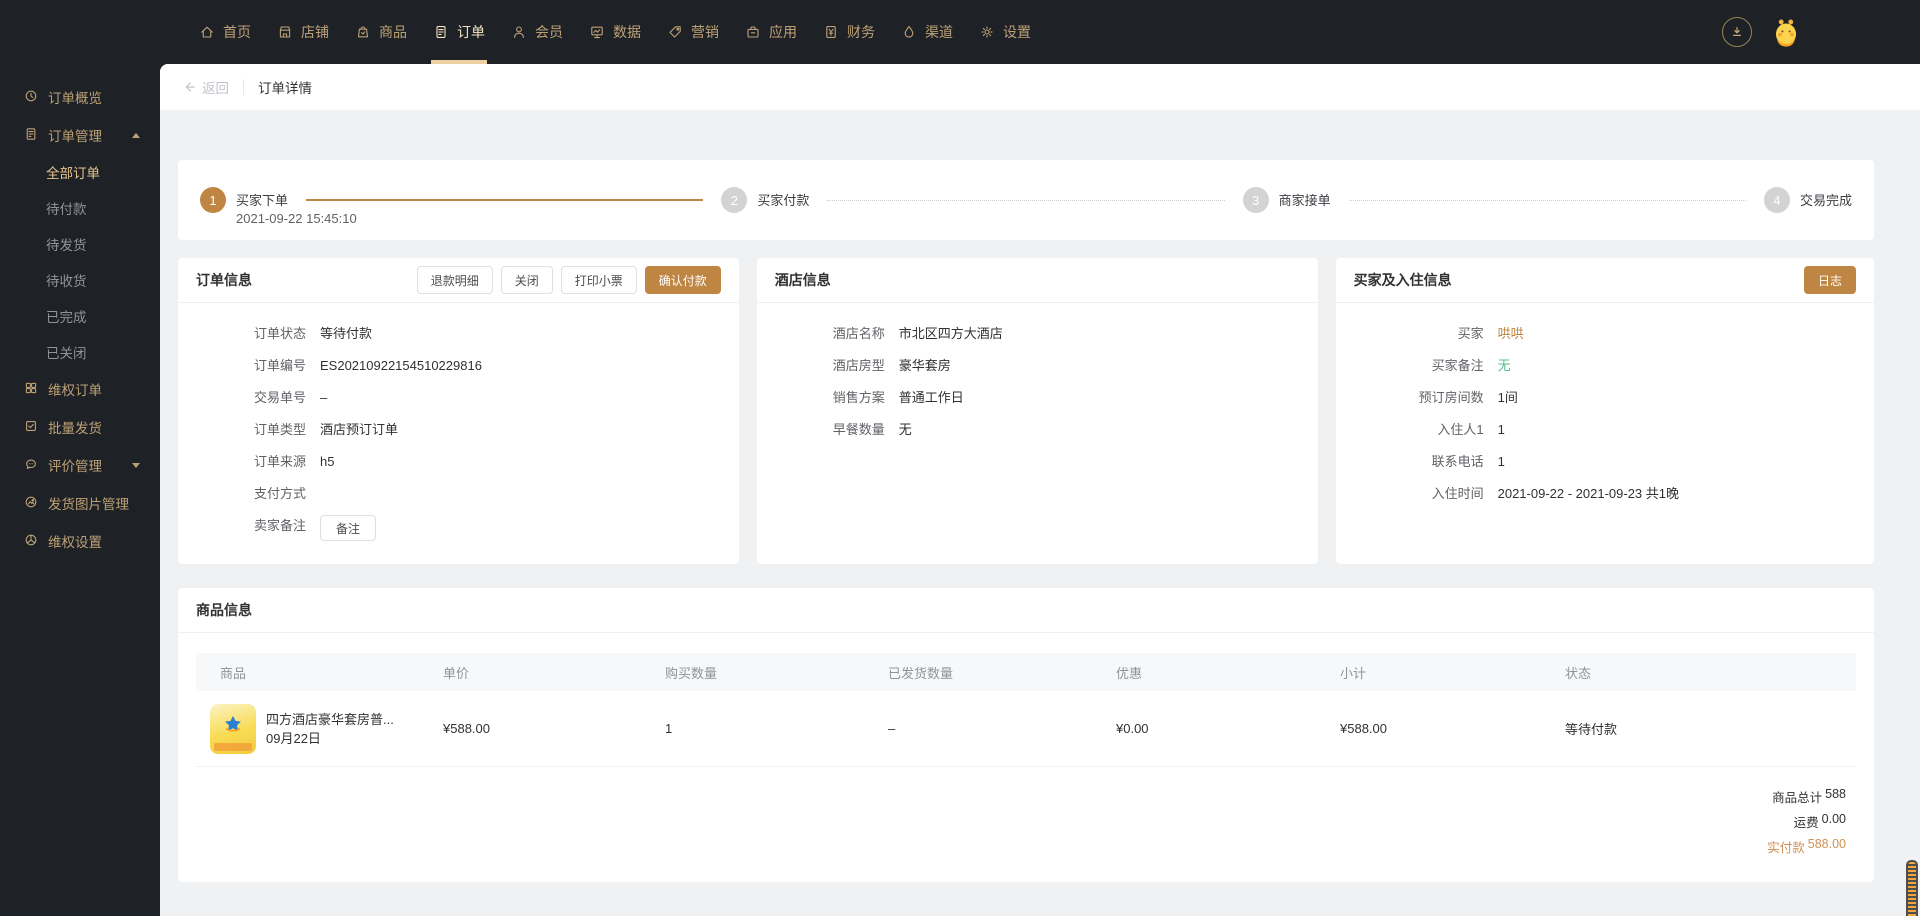 This screenshot has height=916, width=1920. Describe the element at coordinates (1555, 493) in the screenshot. I see `field-checkin-time: 入住时间 2021-09-22 - 2021-09-23 共1晚` at that location.